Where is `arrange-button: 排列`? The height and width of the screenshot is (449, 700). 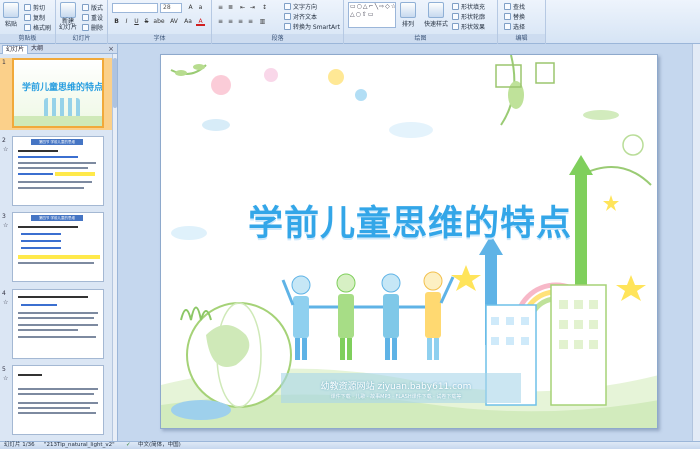 arrange-button: 排列 is located at coordinates (408, 15).